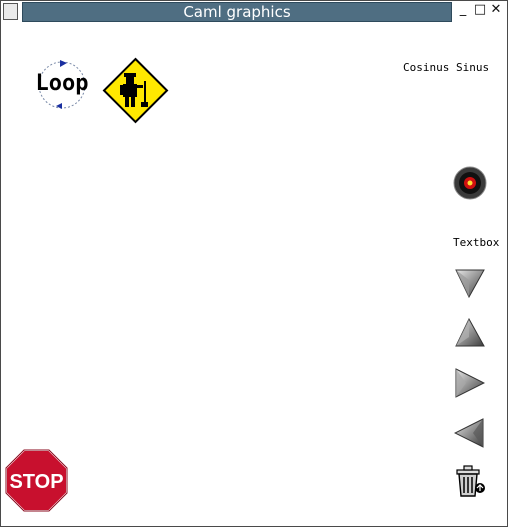 The height and width of the screenshot is (527, 508). I want to click on arrow-up-graphic, so click(470, 332).